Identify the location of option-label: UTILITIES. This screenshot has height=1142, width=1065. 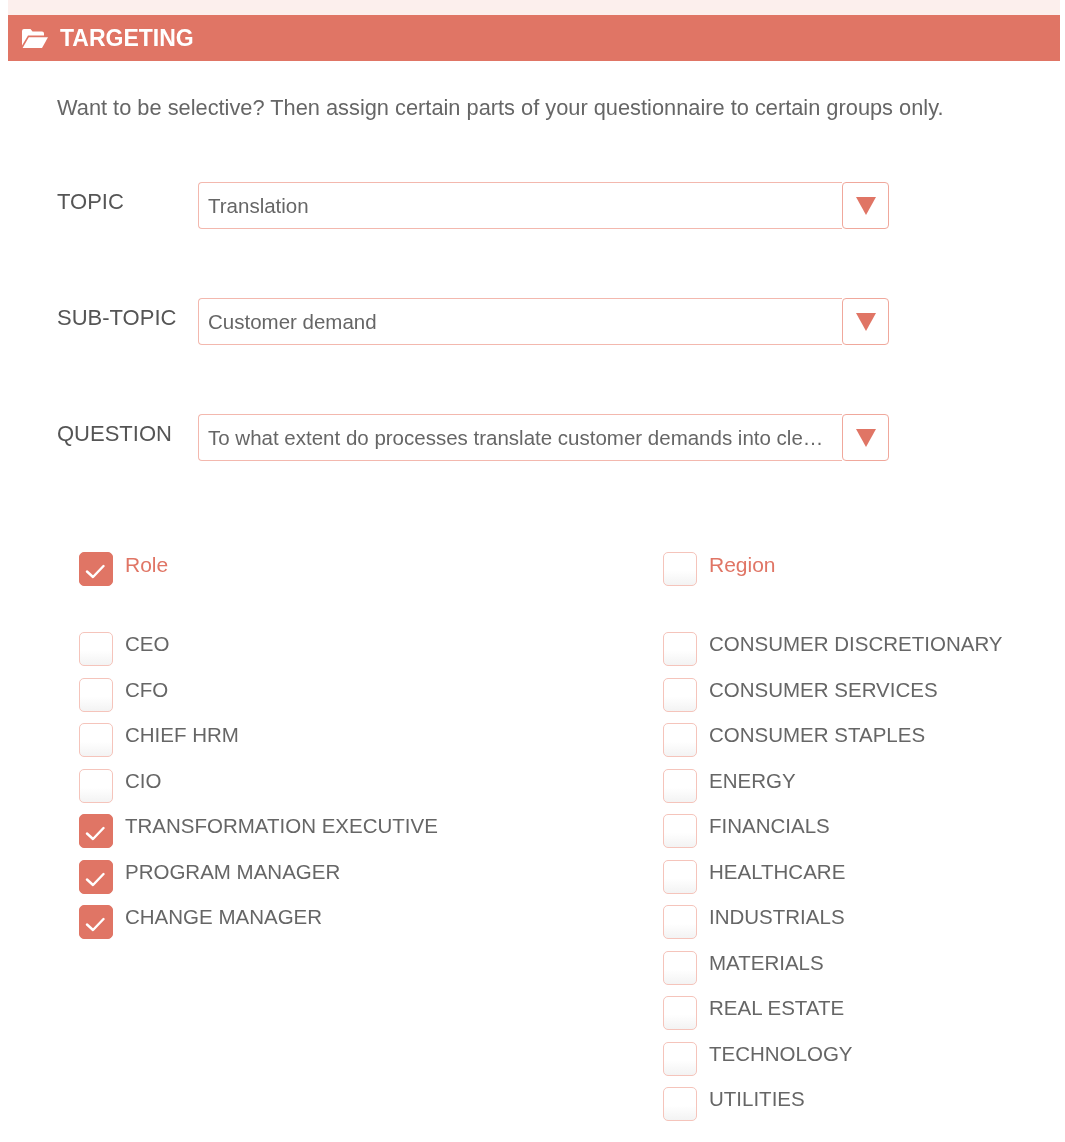
(757, 1099).